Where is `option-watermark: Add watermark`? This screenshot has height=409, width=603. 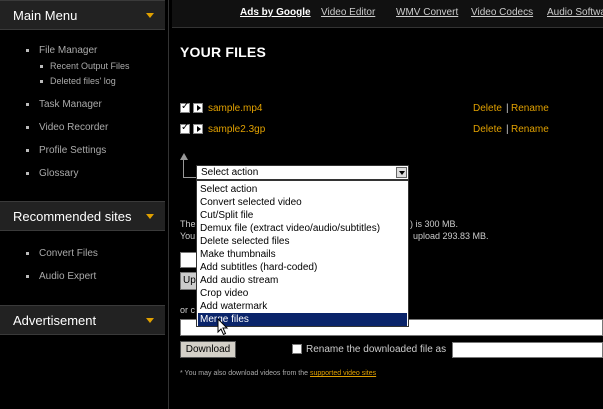
option-watermark: Add watermark is located at coordinates (302, 306).